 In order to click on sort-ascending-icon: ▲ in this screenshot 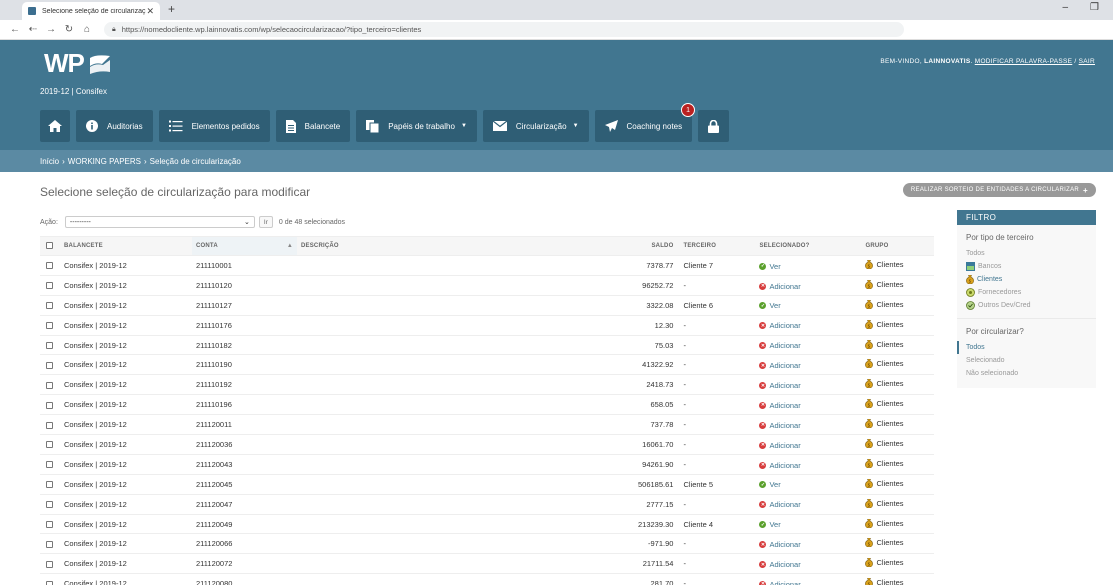, I will do `click(290, 246)`.